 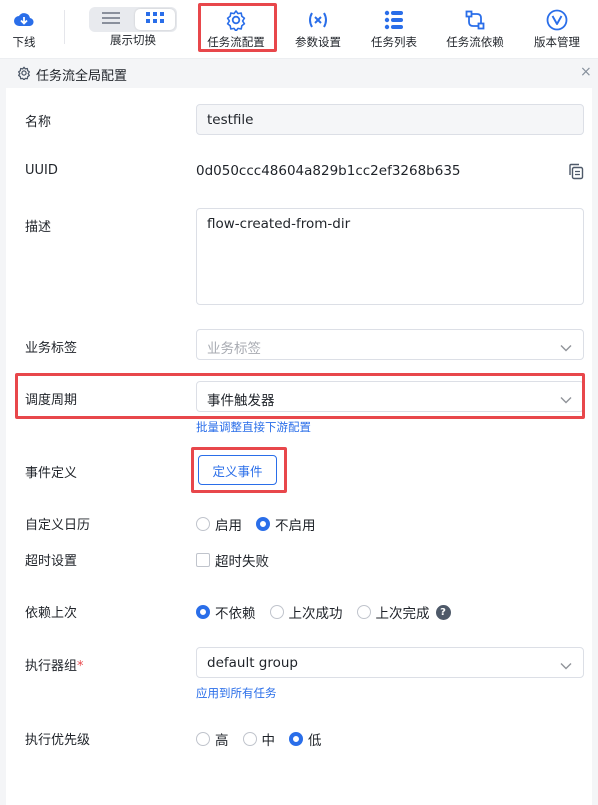 What do you see at coordinates (318, 20) in the screenshot?
I see `variable-icon` at bounding box center [318, 20].